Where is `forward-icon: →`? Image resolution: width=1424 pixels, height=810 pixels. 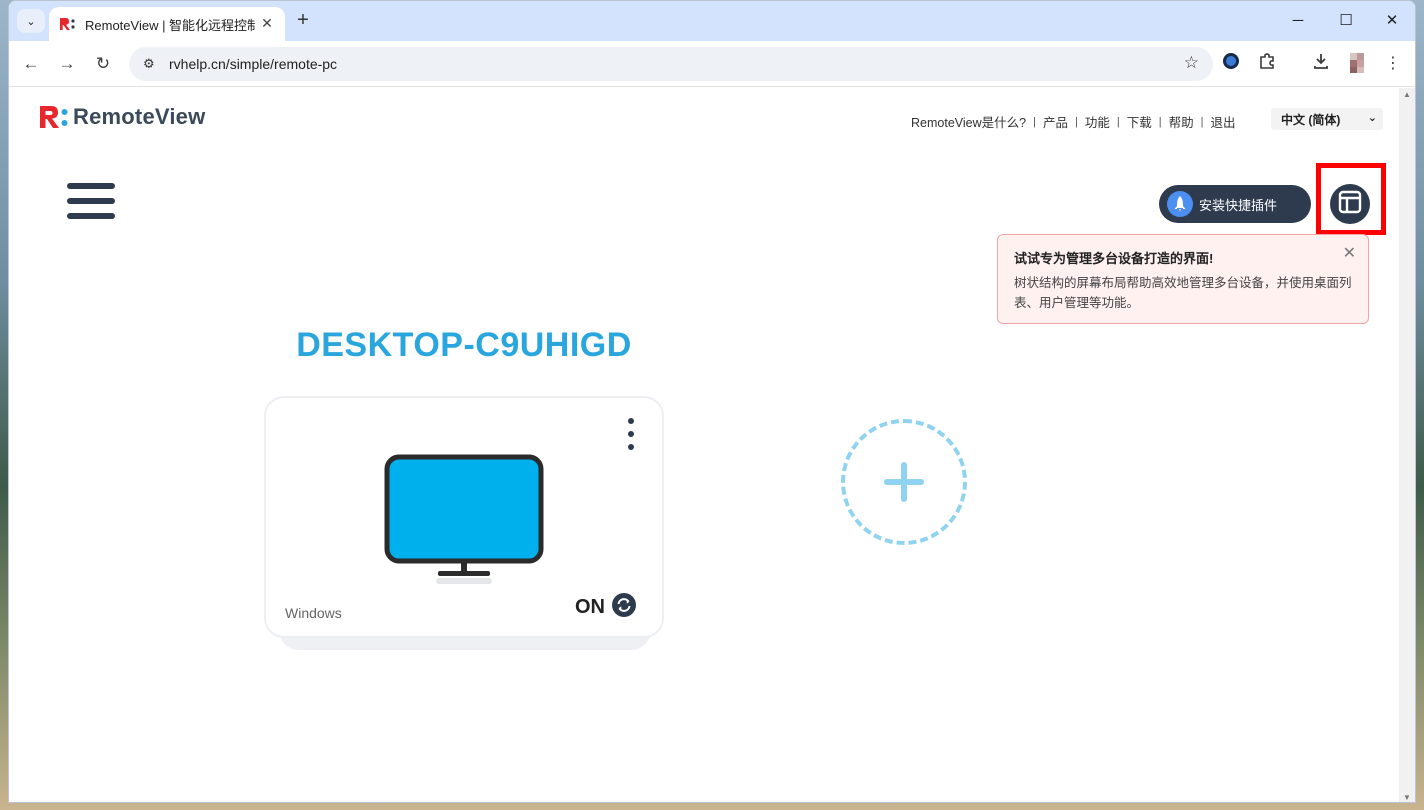
forward-icon: → is located at coordinates (67, 64).